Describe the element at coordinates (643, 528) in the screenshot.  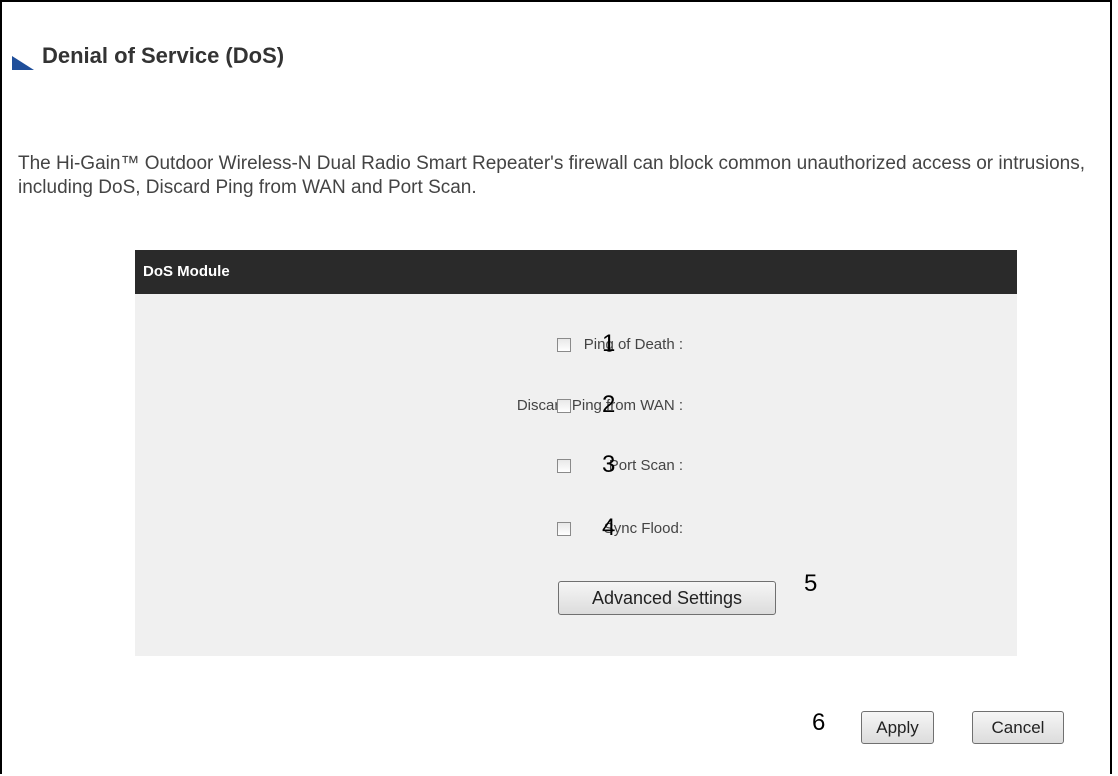
I see `sync-flood-label: Sync Flood:` at that location.